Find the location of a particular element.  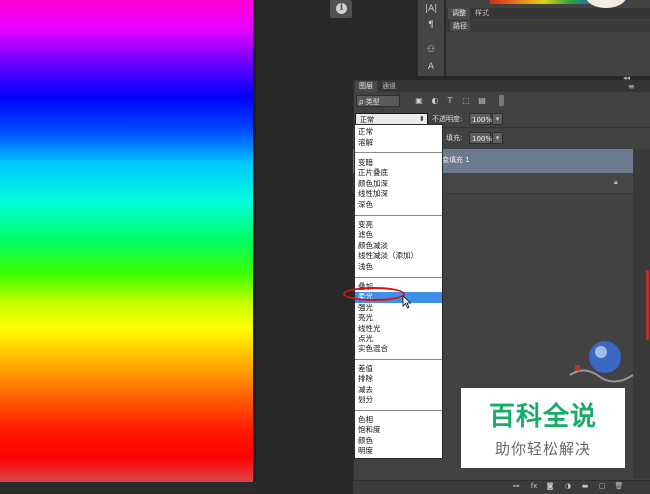

blend-option: 点光 is located at coordinates (398, 339).